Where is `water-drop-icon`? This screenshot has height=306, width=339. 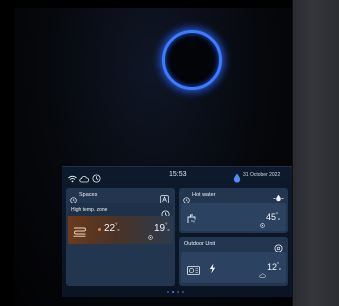
water-drop-icon is located at coordinates (237, 179).